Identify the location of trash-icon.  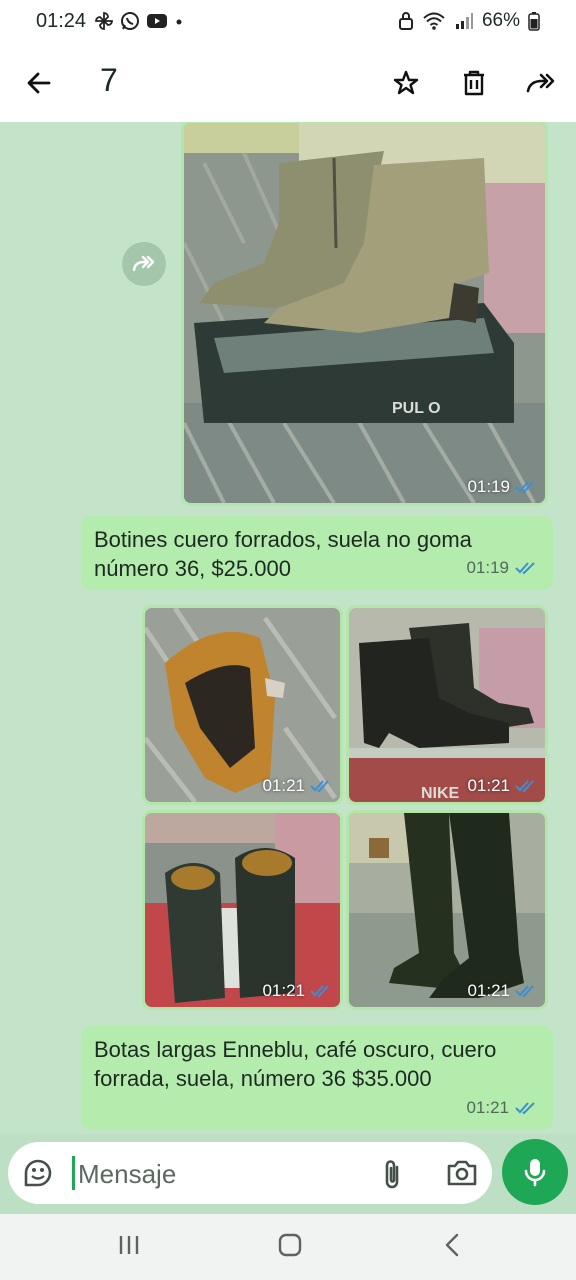
(474, 83).